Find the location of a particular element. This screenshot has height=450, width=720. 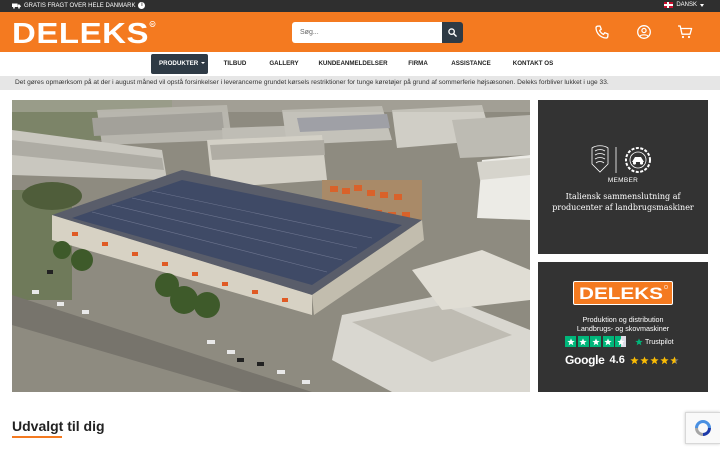

shipping-notice: GRATIS FRAGT OVER HELE DANMARK i is located at coordinates (79, 5).